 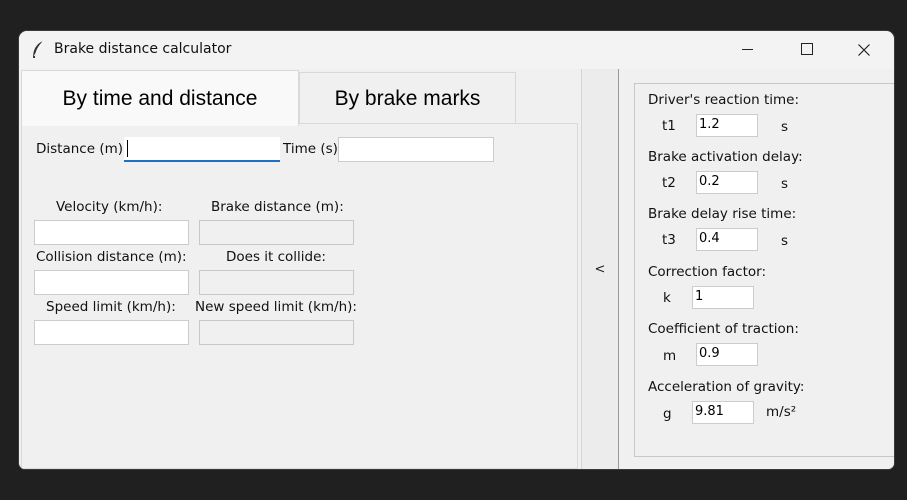 I want to click on window-title: Brake distance calculator, so click(x=143, y=49).